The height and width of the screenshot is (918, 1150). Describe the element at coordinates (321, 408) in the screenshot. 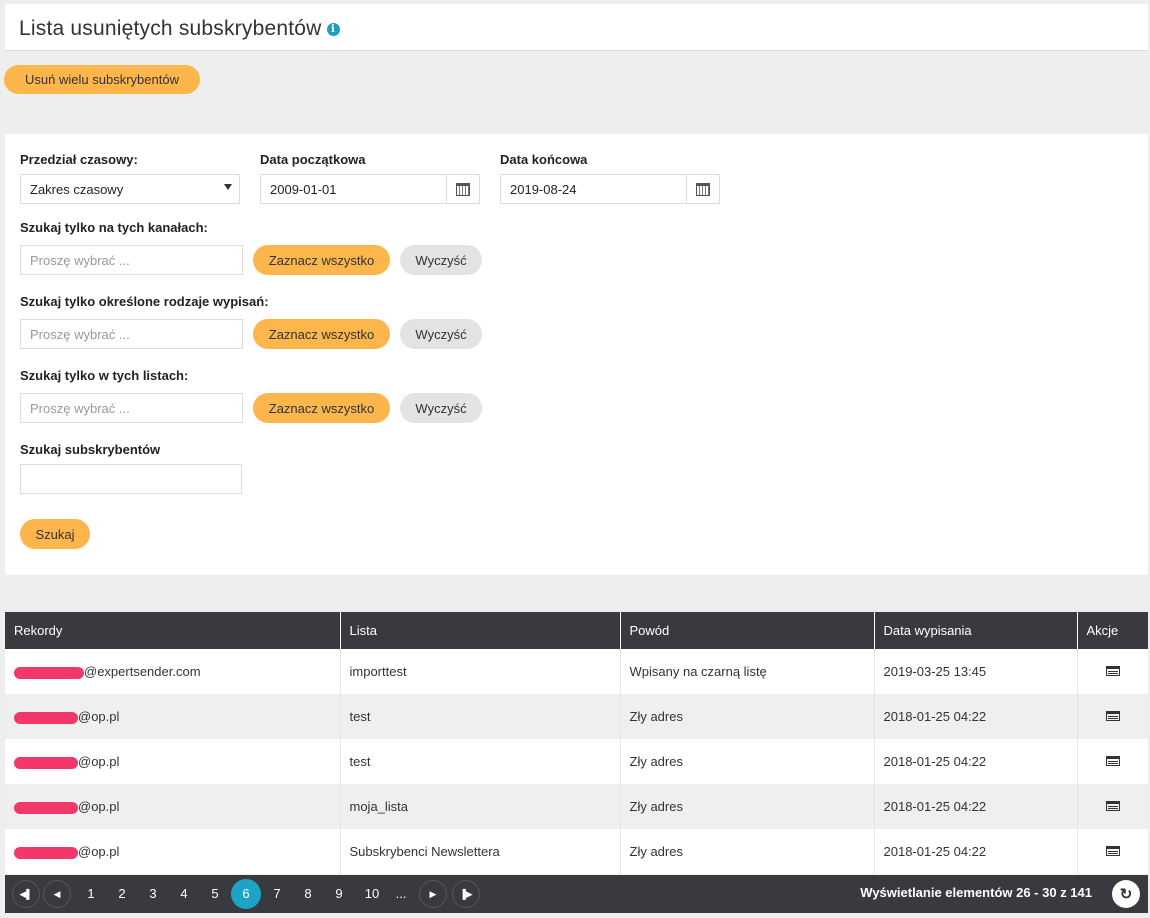

I see `lists-select-all-button: Zaznacz wszystko` at that location.